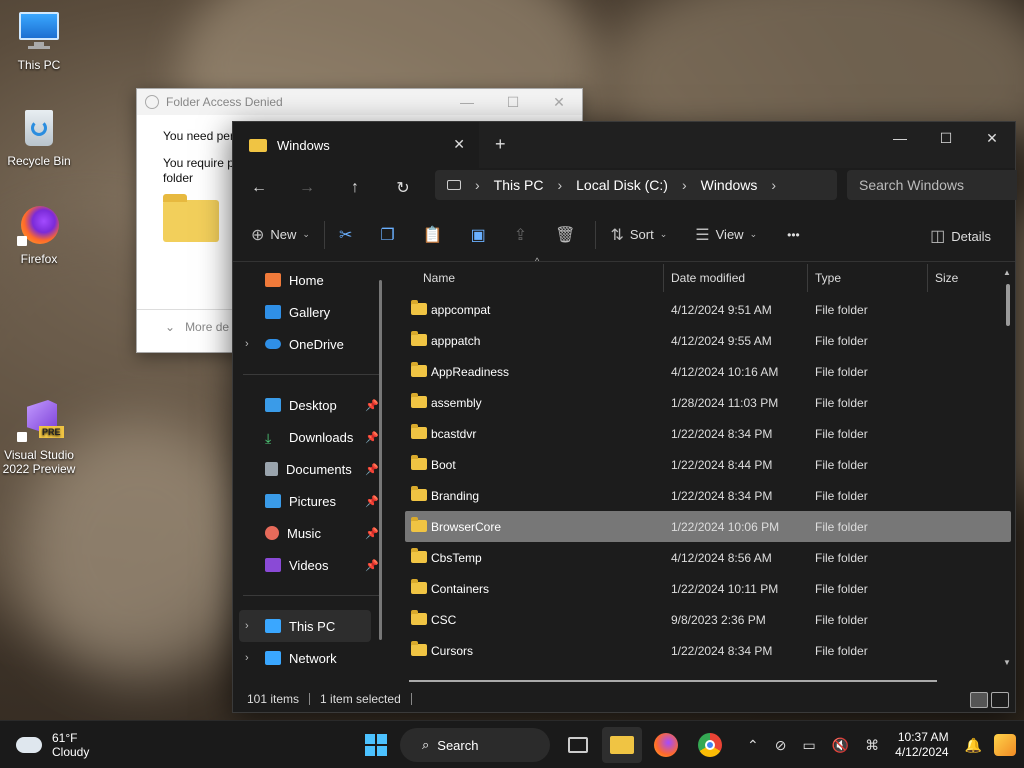  What do you see at coordinates (311, 501) in the screenshot?
I see `nav-item-pictures: Pictures 📌` at bounding box center [311, 501].